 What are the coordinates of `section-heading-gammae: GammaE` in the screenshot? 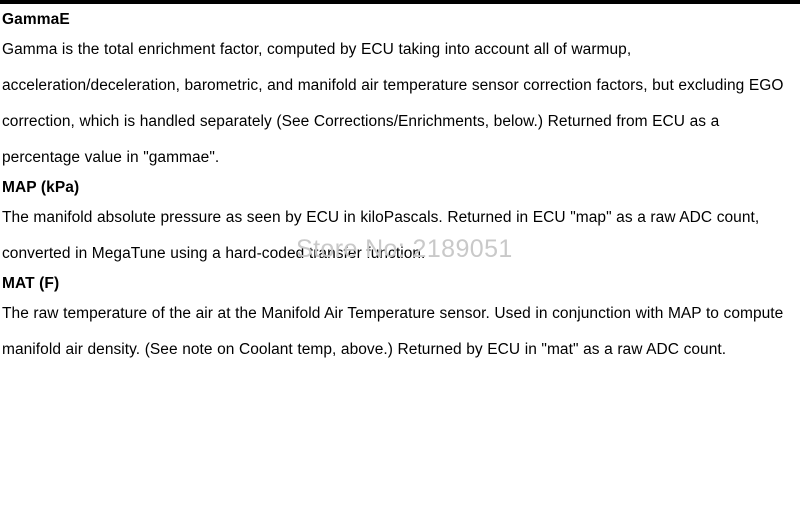 It's located at (36, 19).